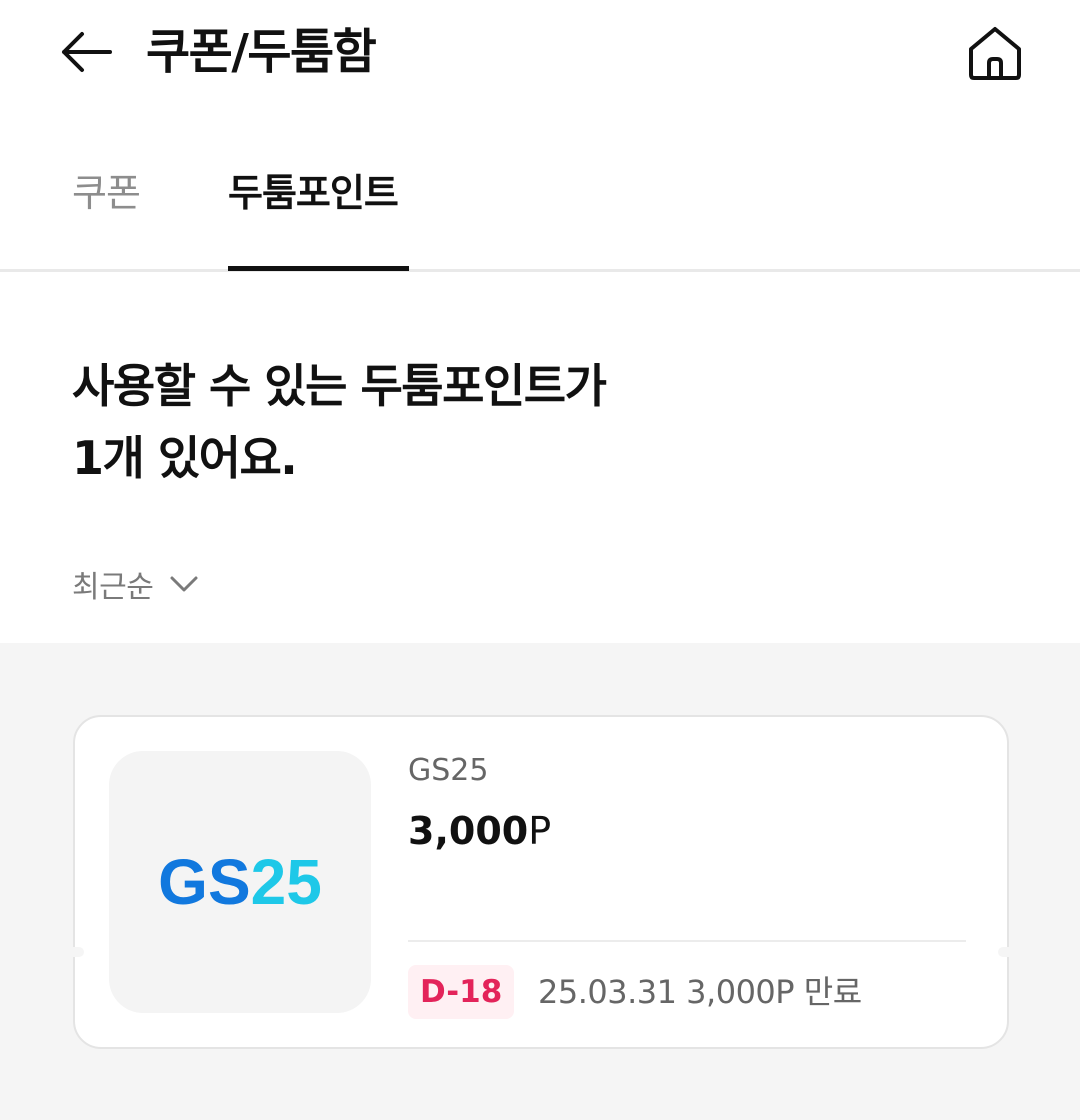 The image size is (1080, 1120). I want to click on gs25-logo: GS25, so click(240, 882).